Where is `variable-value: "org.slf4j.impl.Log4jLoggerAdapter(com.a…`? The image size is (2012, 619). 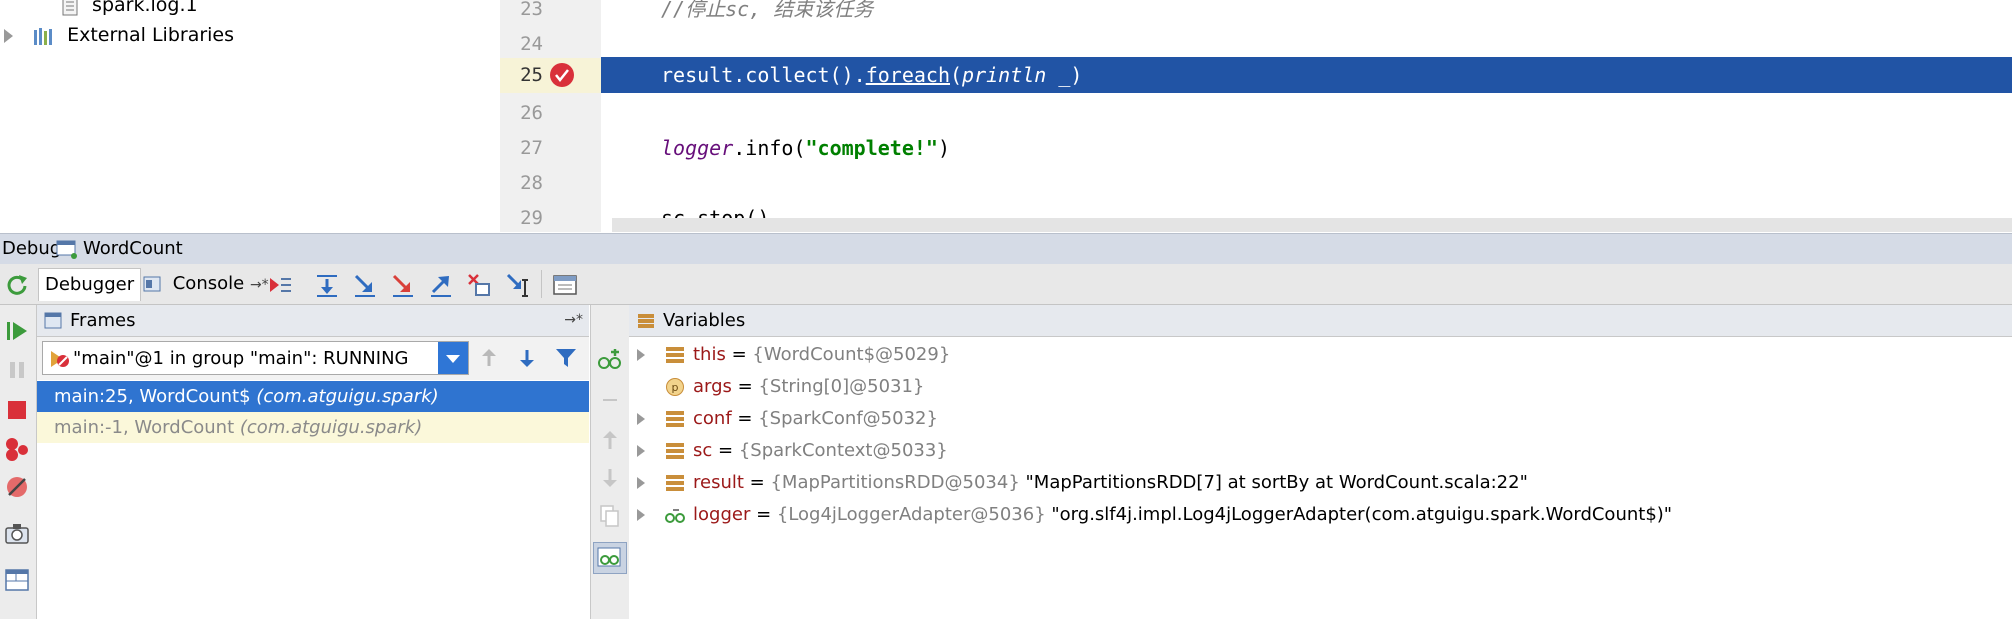
variable-value: "org.slf4j.impl.Log4jLoggerAdapter(com.a… is located at coordinates (1362, 514).